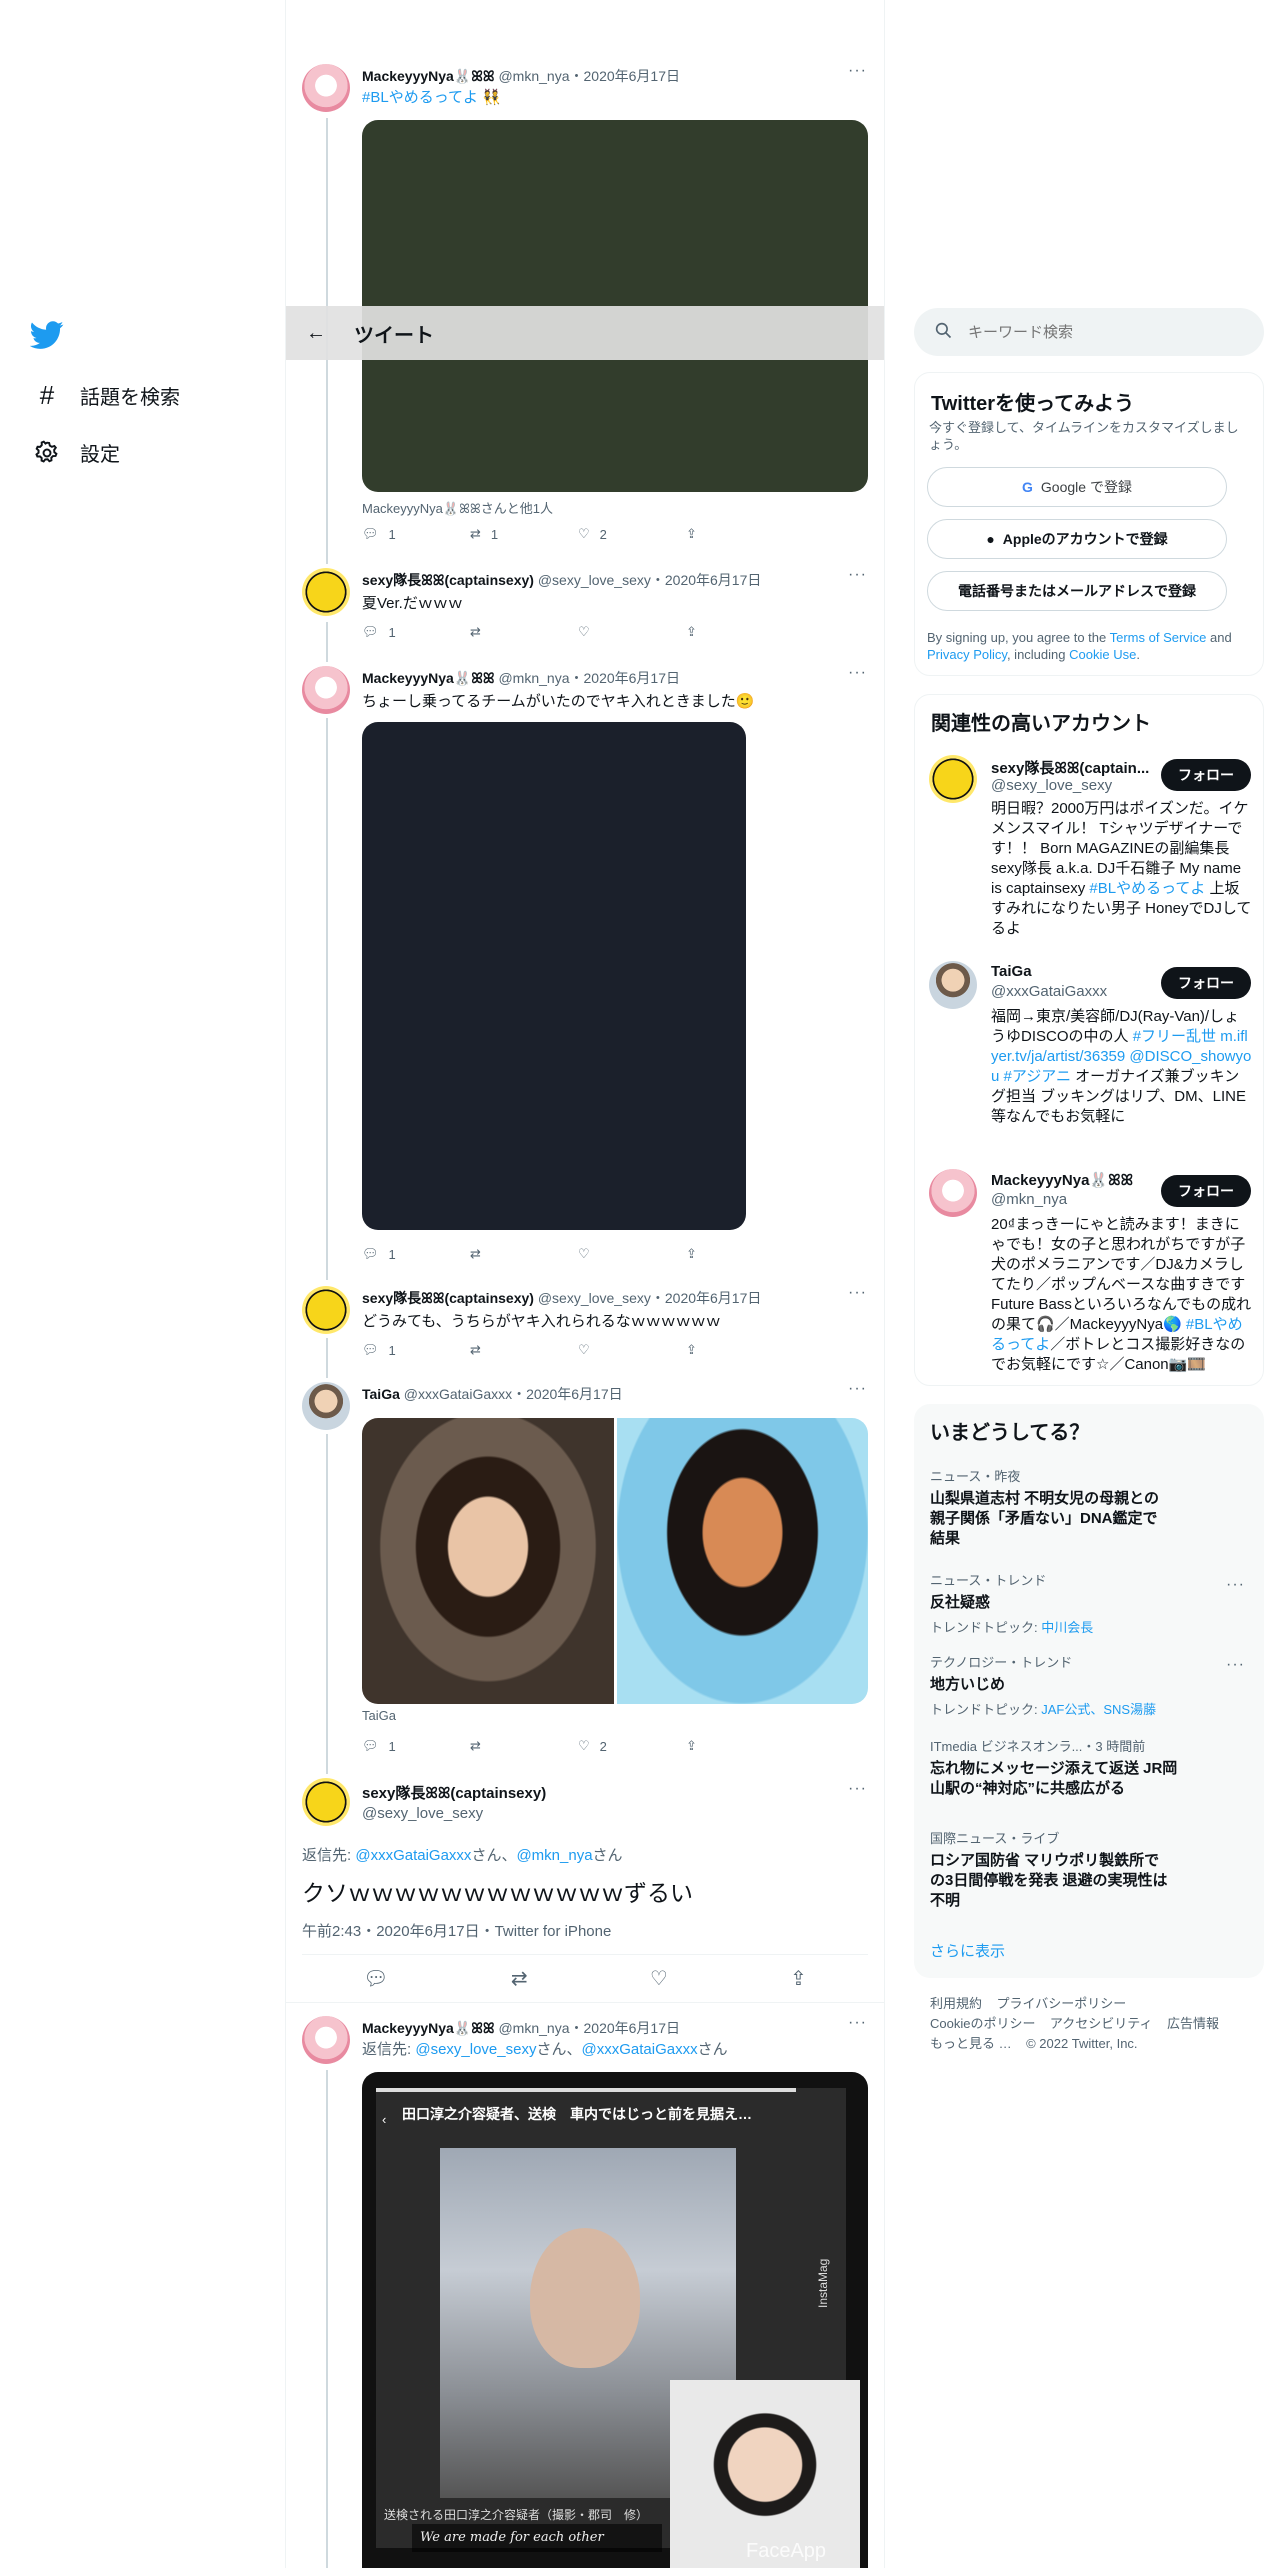 This screenshot has width=1284, height=2568. I want to click on hashtag-link: #フリー乱世, so click(1174, 1036).